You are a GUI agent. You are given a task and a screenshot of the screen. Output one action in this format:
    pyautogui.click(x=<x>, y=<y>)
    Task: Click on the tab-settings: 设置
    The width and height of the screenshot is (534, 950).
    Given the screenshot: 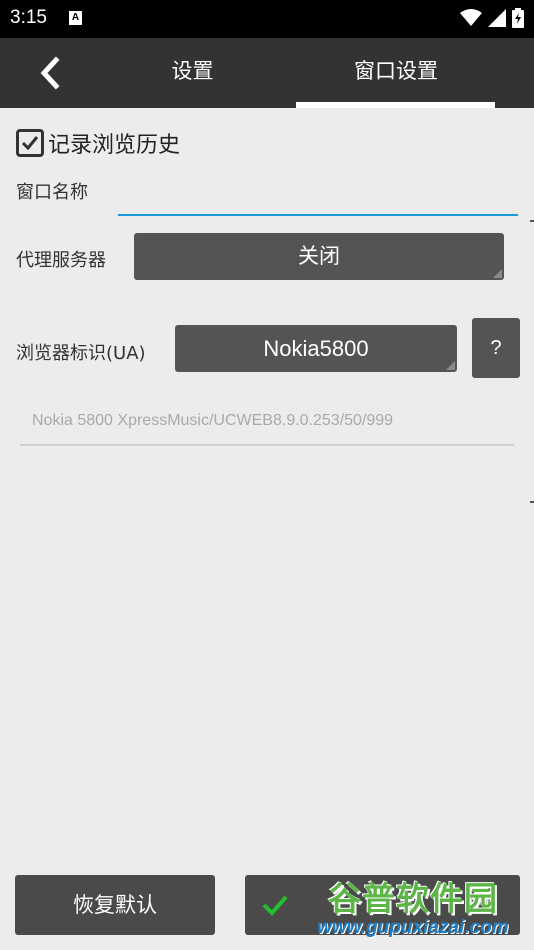 What is the action you would take?
    pyautogui.click(x=192, y=73)
    